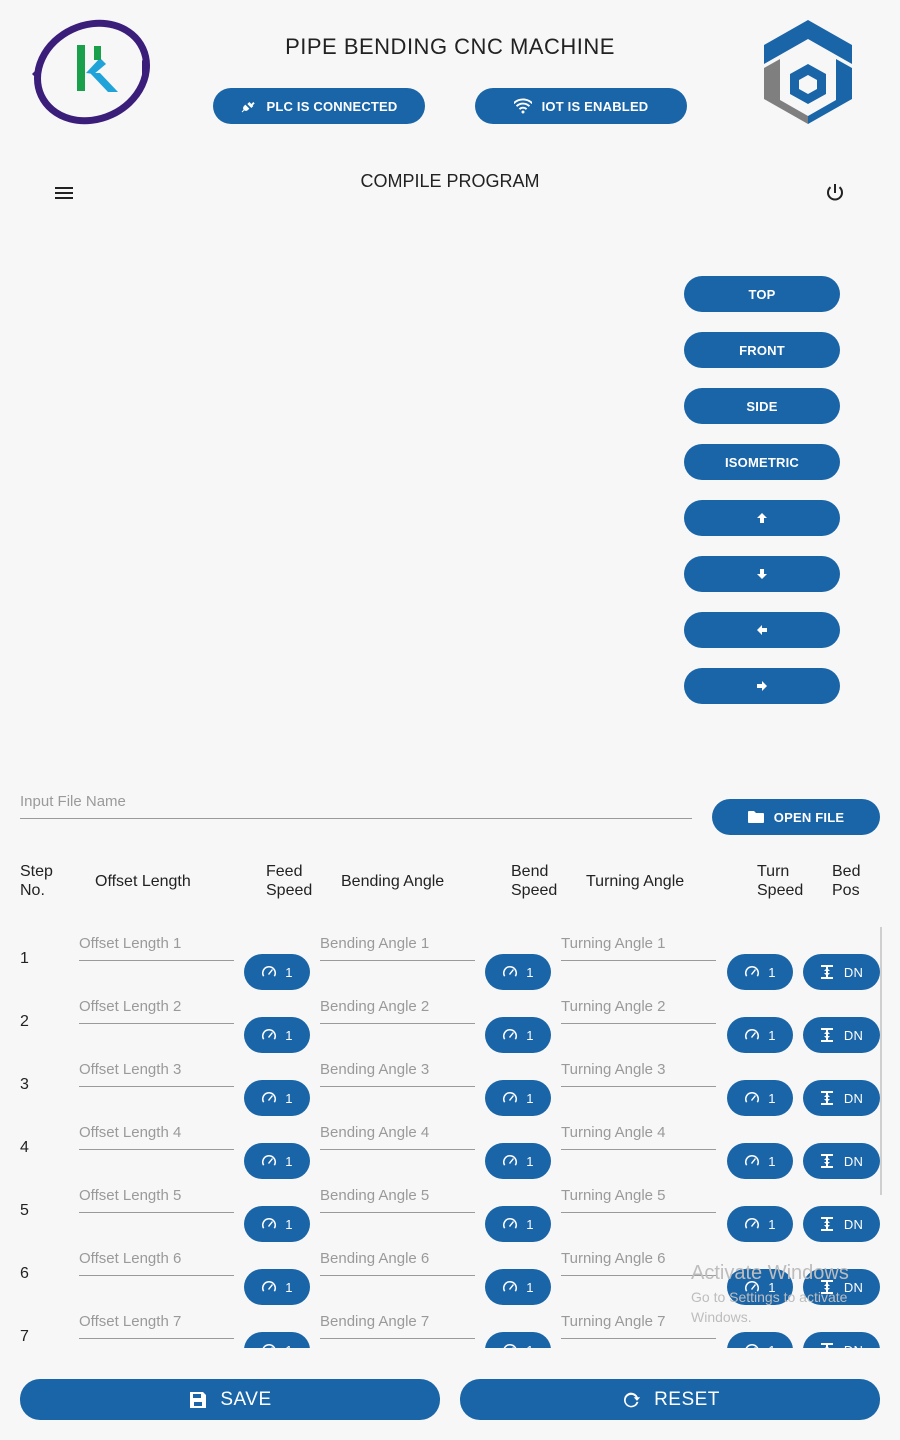 This screenshot has height=1440, width=900. I want to click on bending-angle-input: Bending Angle 1, so click(397, 944).